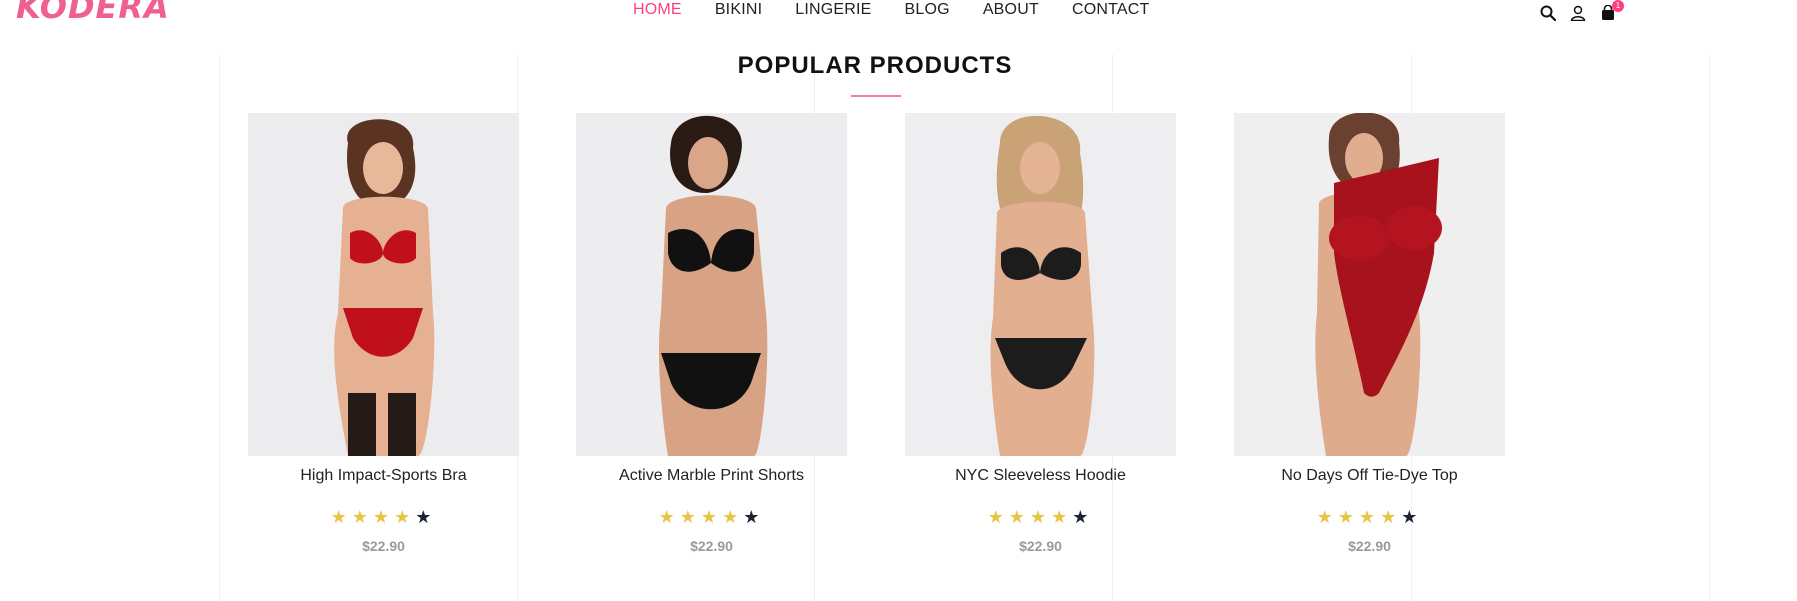 The image size is (1797, 601). I want to click on main-nav: HOME BIKINI LINGERIE BLOG ABOUT CONTACT, so click(891, 10).